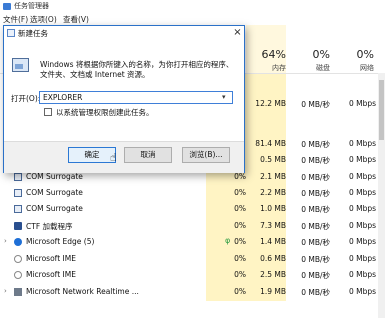  Describe the element at coordinates (381, 110) in the screenshot. I see `scrollbar-thumb` at that location.